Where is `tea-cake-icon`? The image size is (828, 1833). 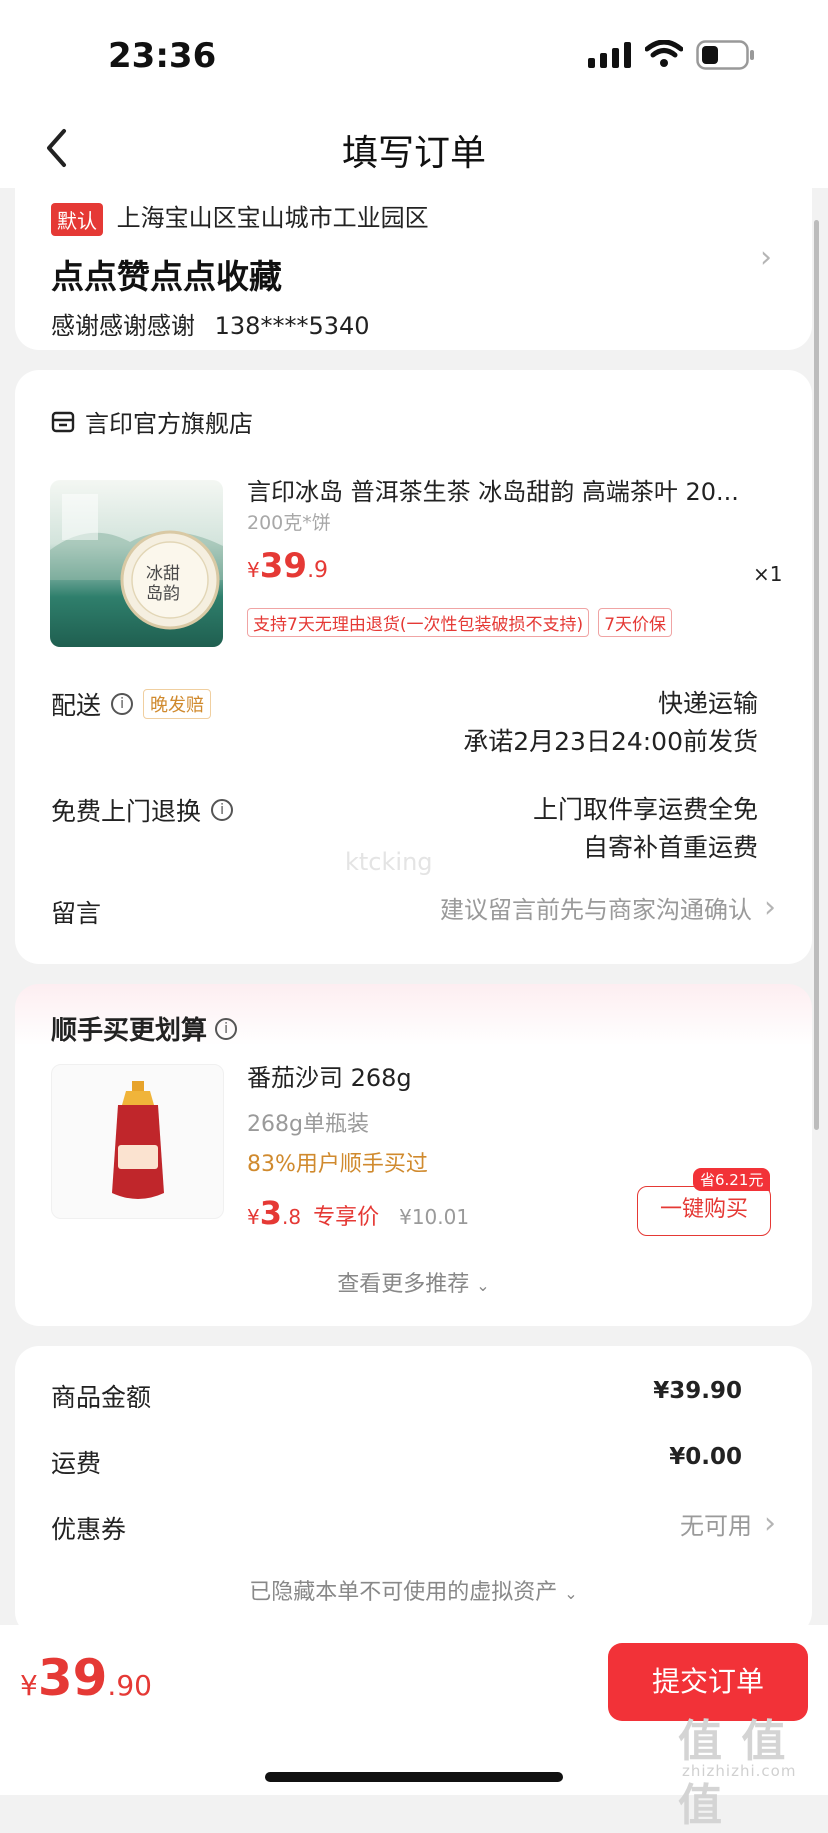
tea-cake-icon is located at coordinates (136, 562).